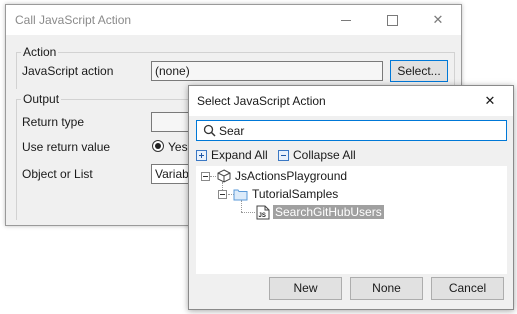 Image resolution: width=517 pixels, height=314 pixels. What do you see at coordinates (248, 212) in the screenshot?
I see `tree-connector` at bounding box center [248, 212].